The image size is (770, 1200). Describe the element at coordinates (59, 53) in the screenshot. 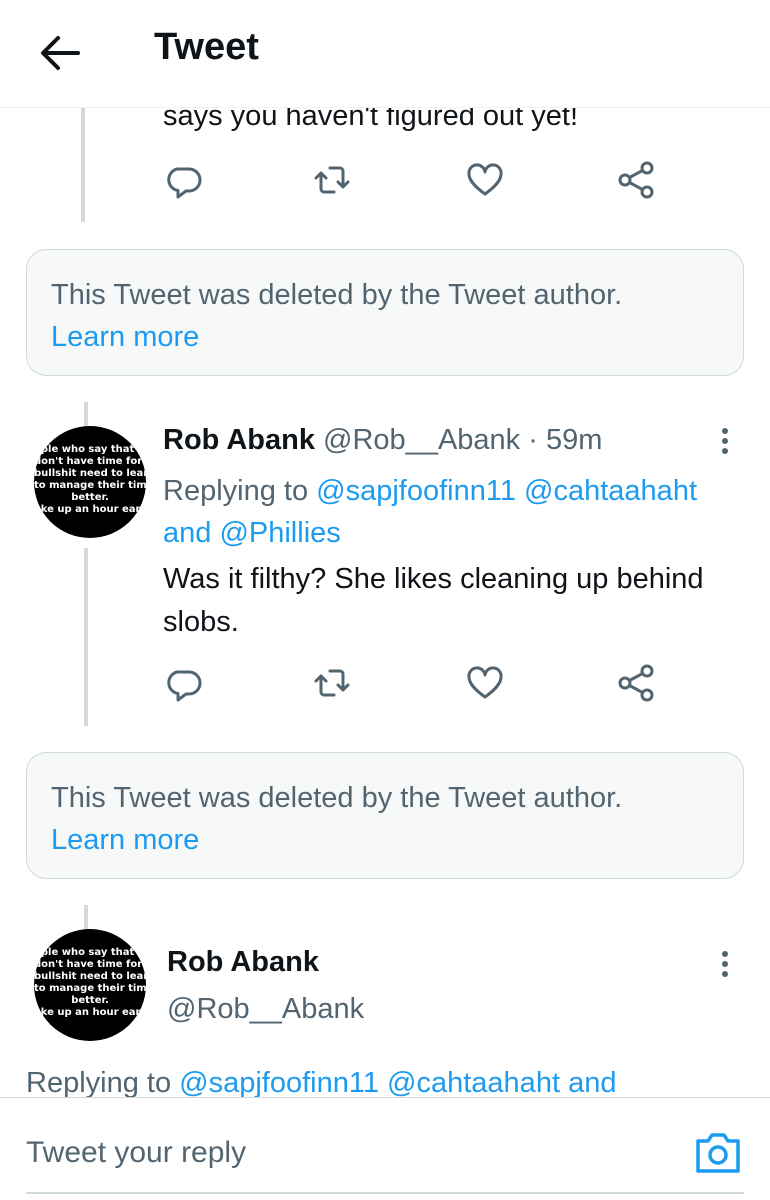

I see `arrow-left-icon` at that location.